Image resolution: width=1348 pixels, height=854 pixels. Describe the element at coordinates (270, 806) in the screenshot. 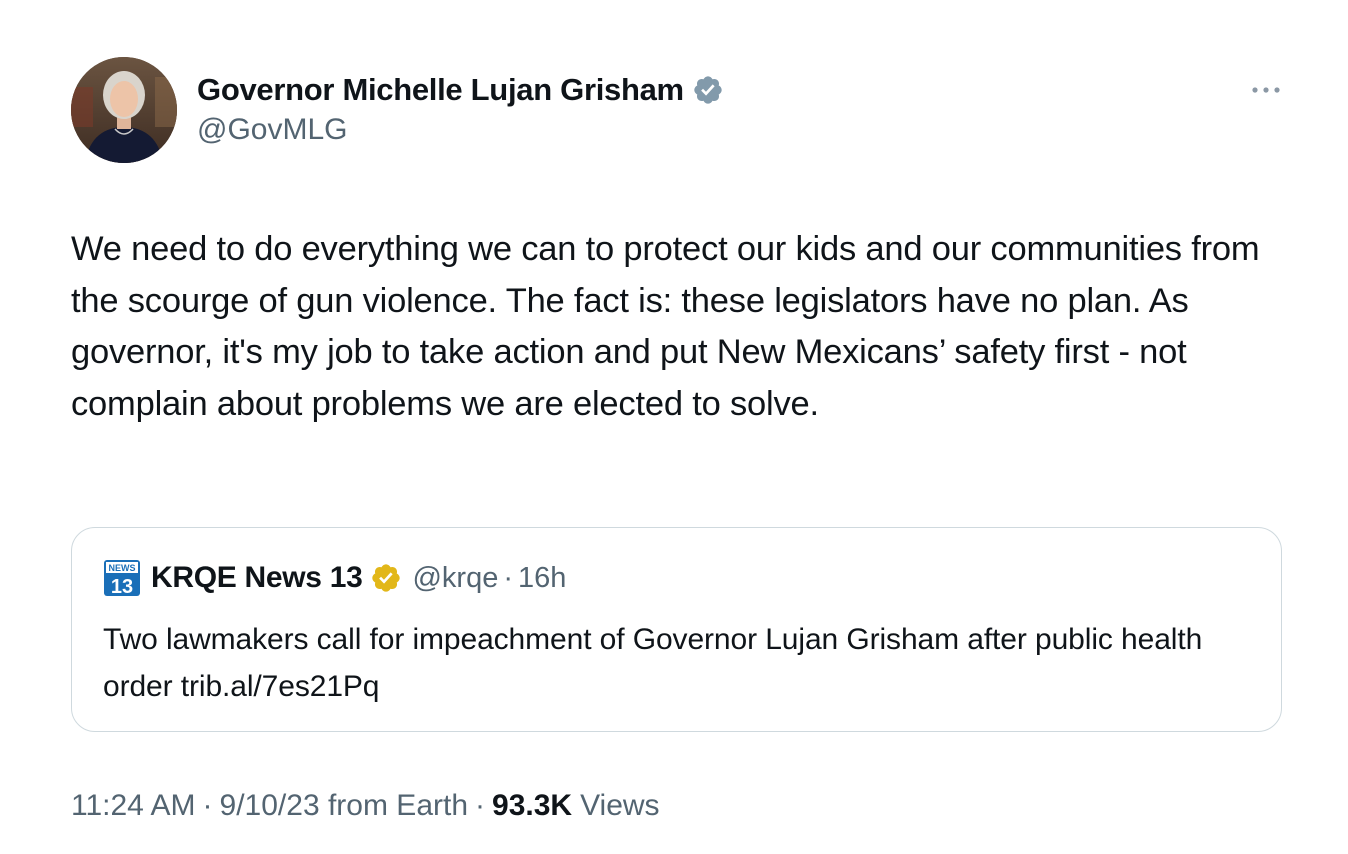

I see `tweet-date: 9/10/23` at that location.